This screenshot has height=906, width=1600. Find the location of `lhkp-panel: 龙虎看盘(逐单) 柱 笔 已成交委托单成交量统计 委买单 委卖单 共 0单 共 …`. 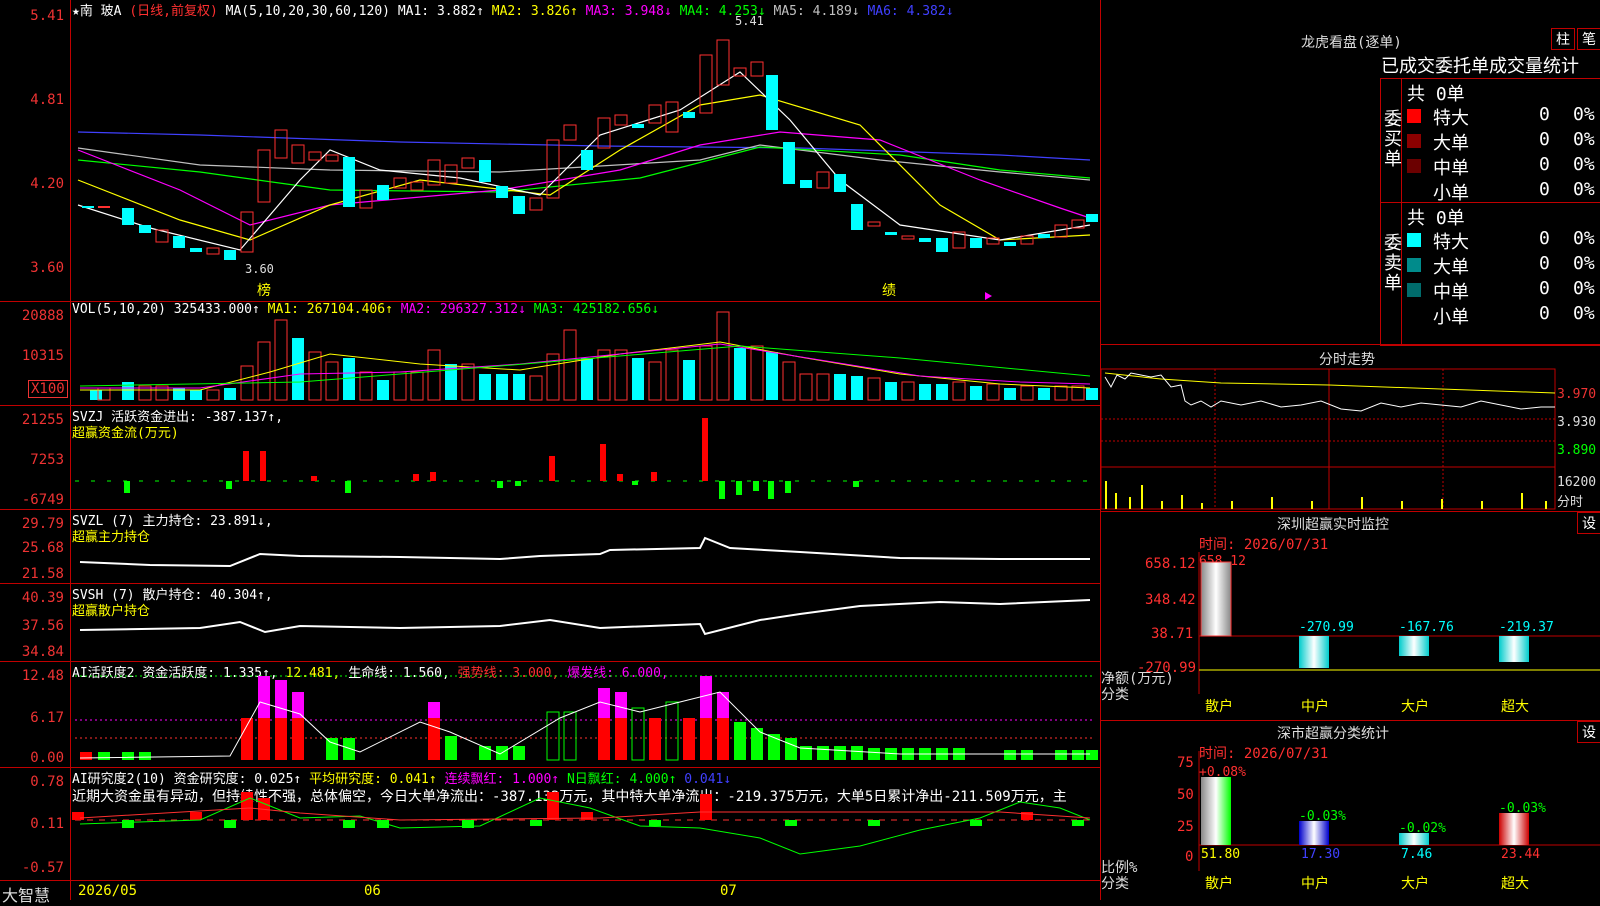

lhkp-panel: 龙虎看盘(逐单) 柱 笔 已成交委托单成交量统计 委买单 委卖单 共 0单 共 … is located at coordinates (1350, 187).